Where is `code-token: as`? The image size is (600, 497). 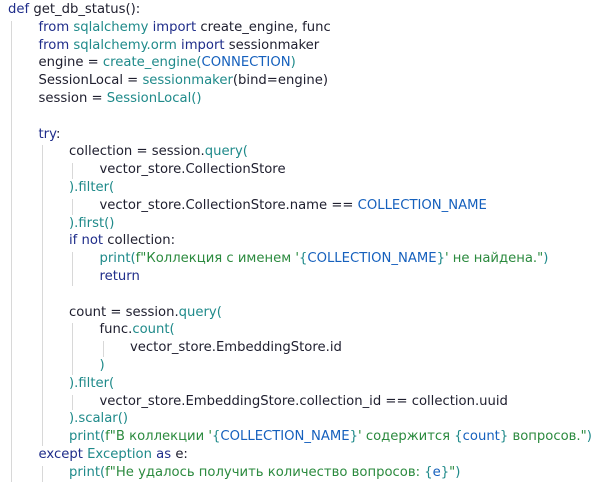
code-token: as is located at coordinates (166, 454).